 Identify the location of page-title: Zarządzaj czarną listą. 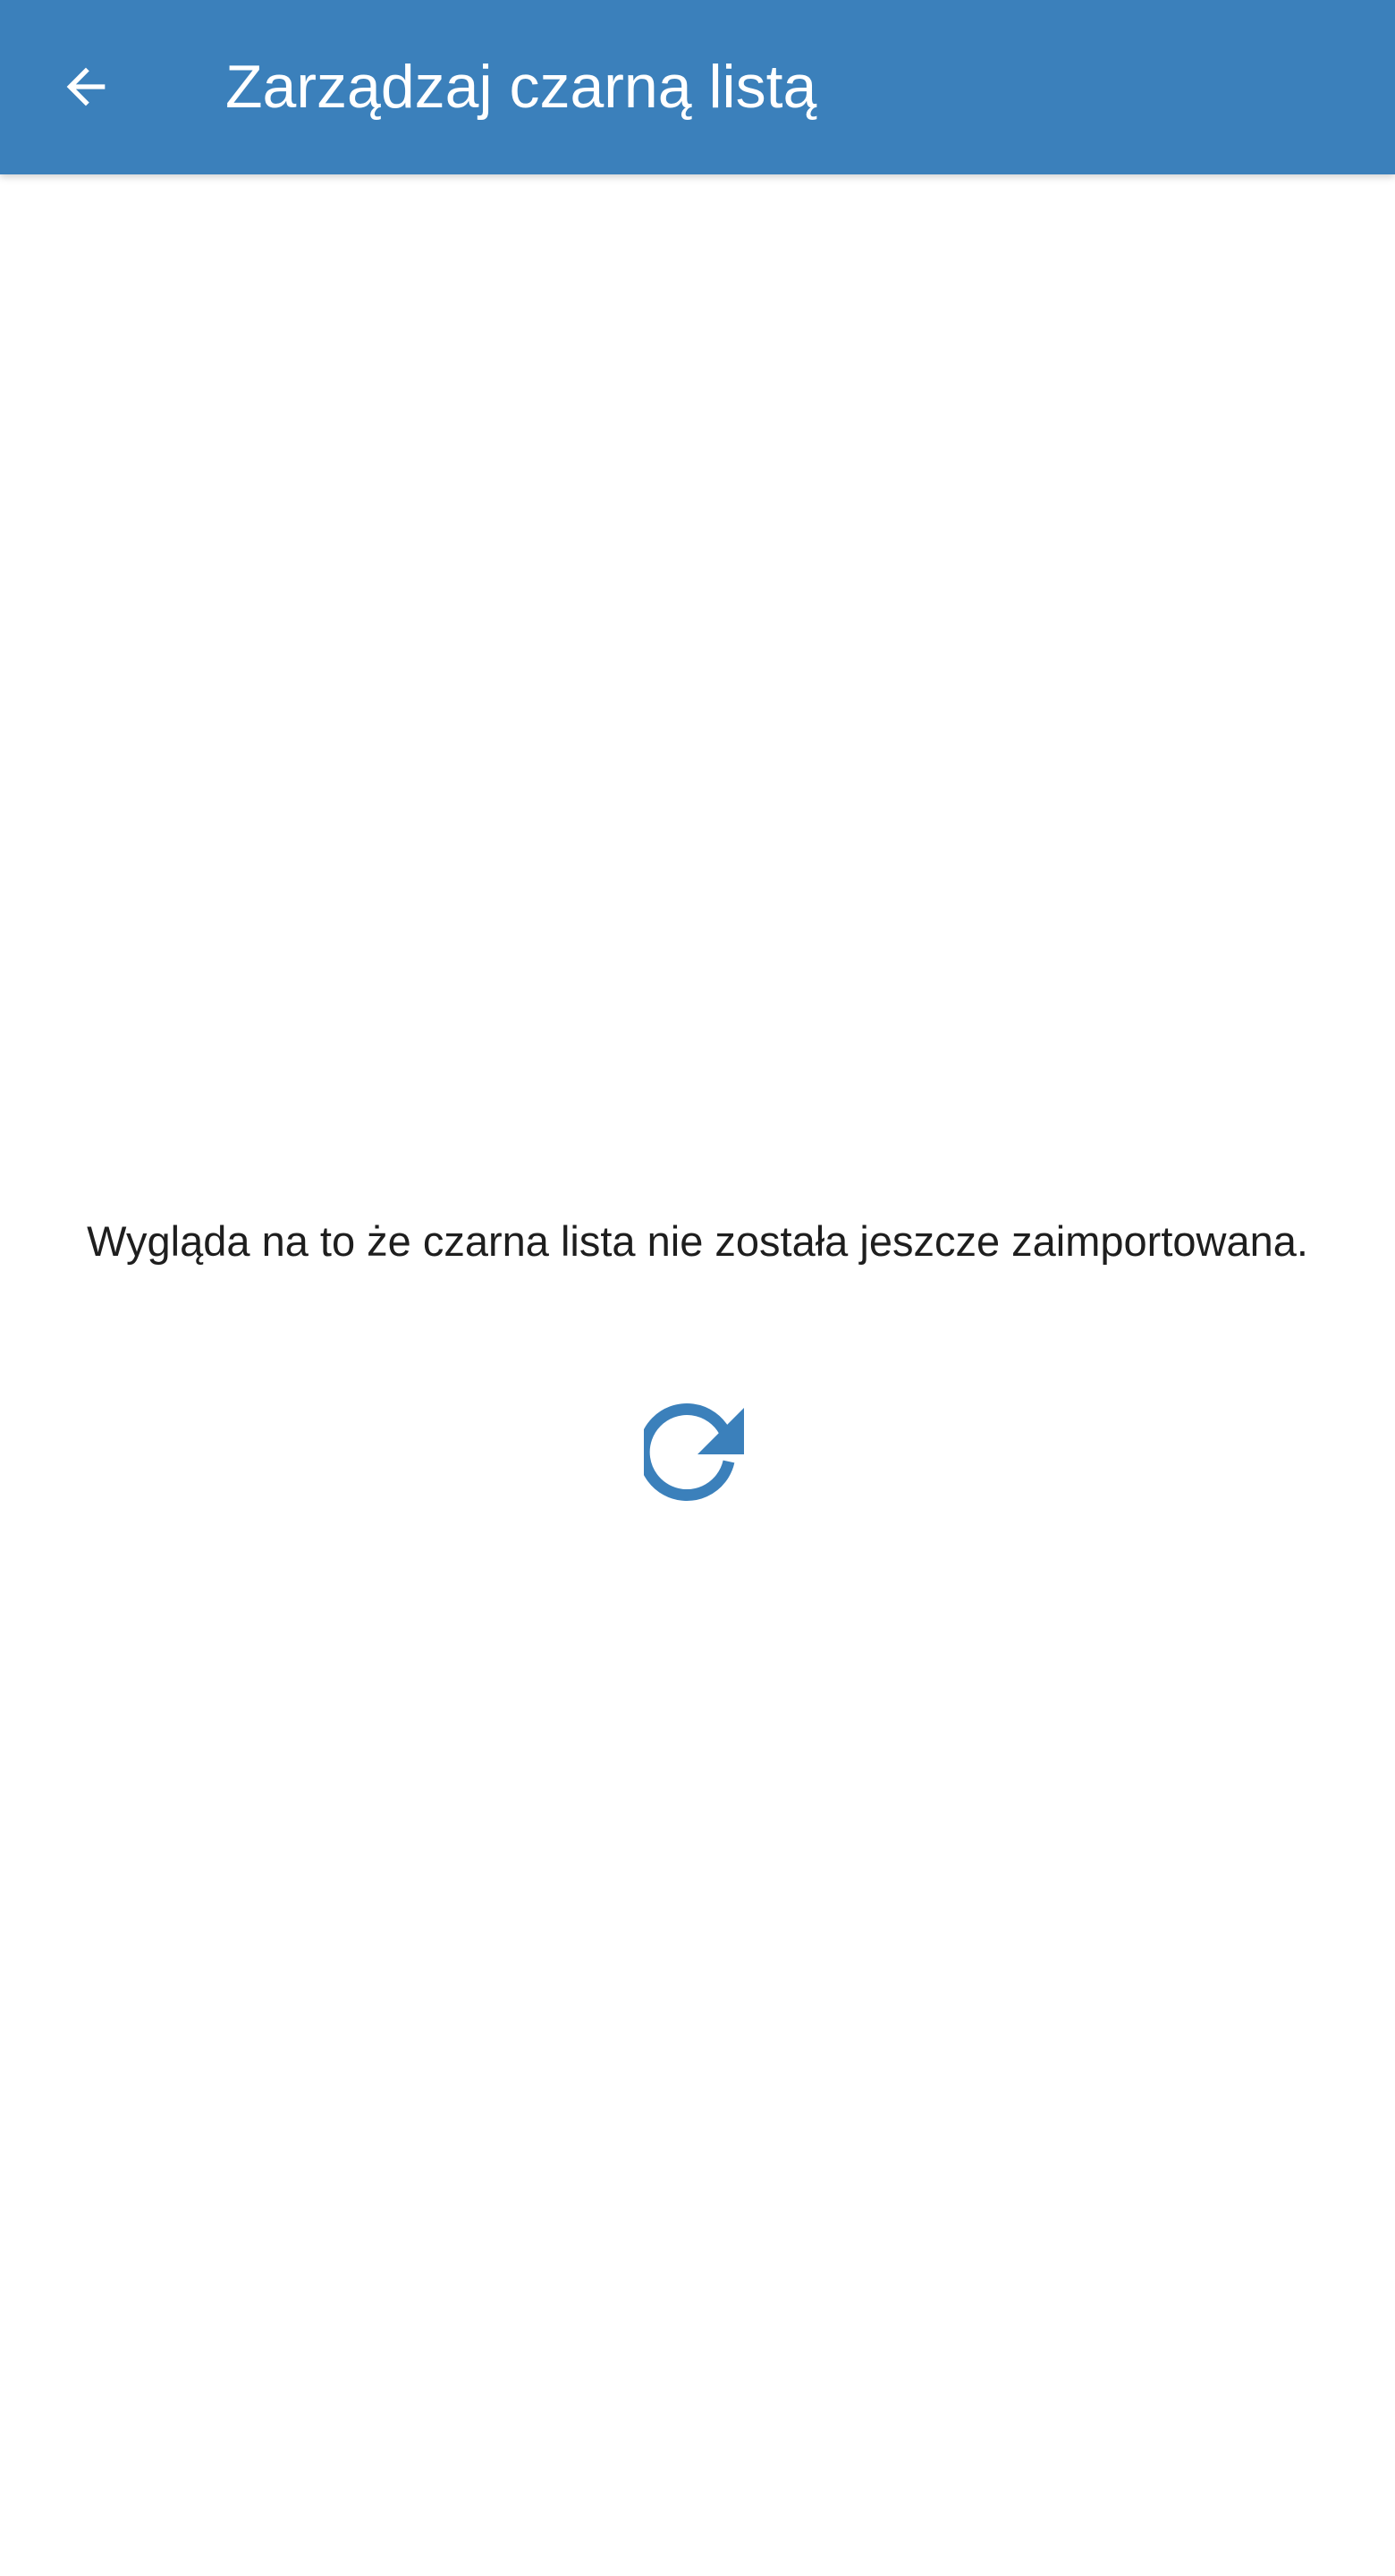
(521, 87).